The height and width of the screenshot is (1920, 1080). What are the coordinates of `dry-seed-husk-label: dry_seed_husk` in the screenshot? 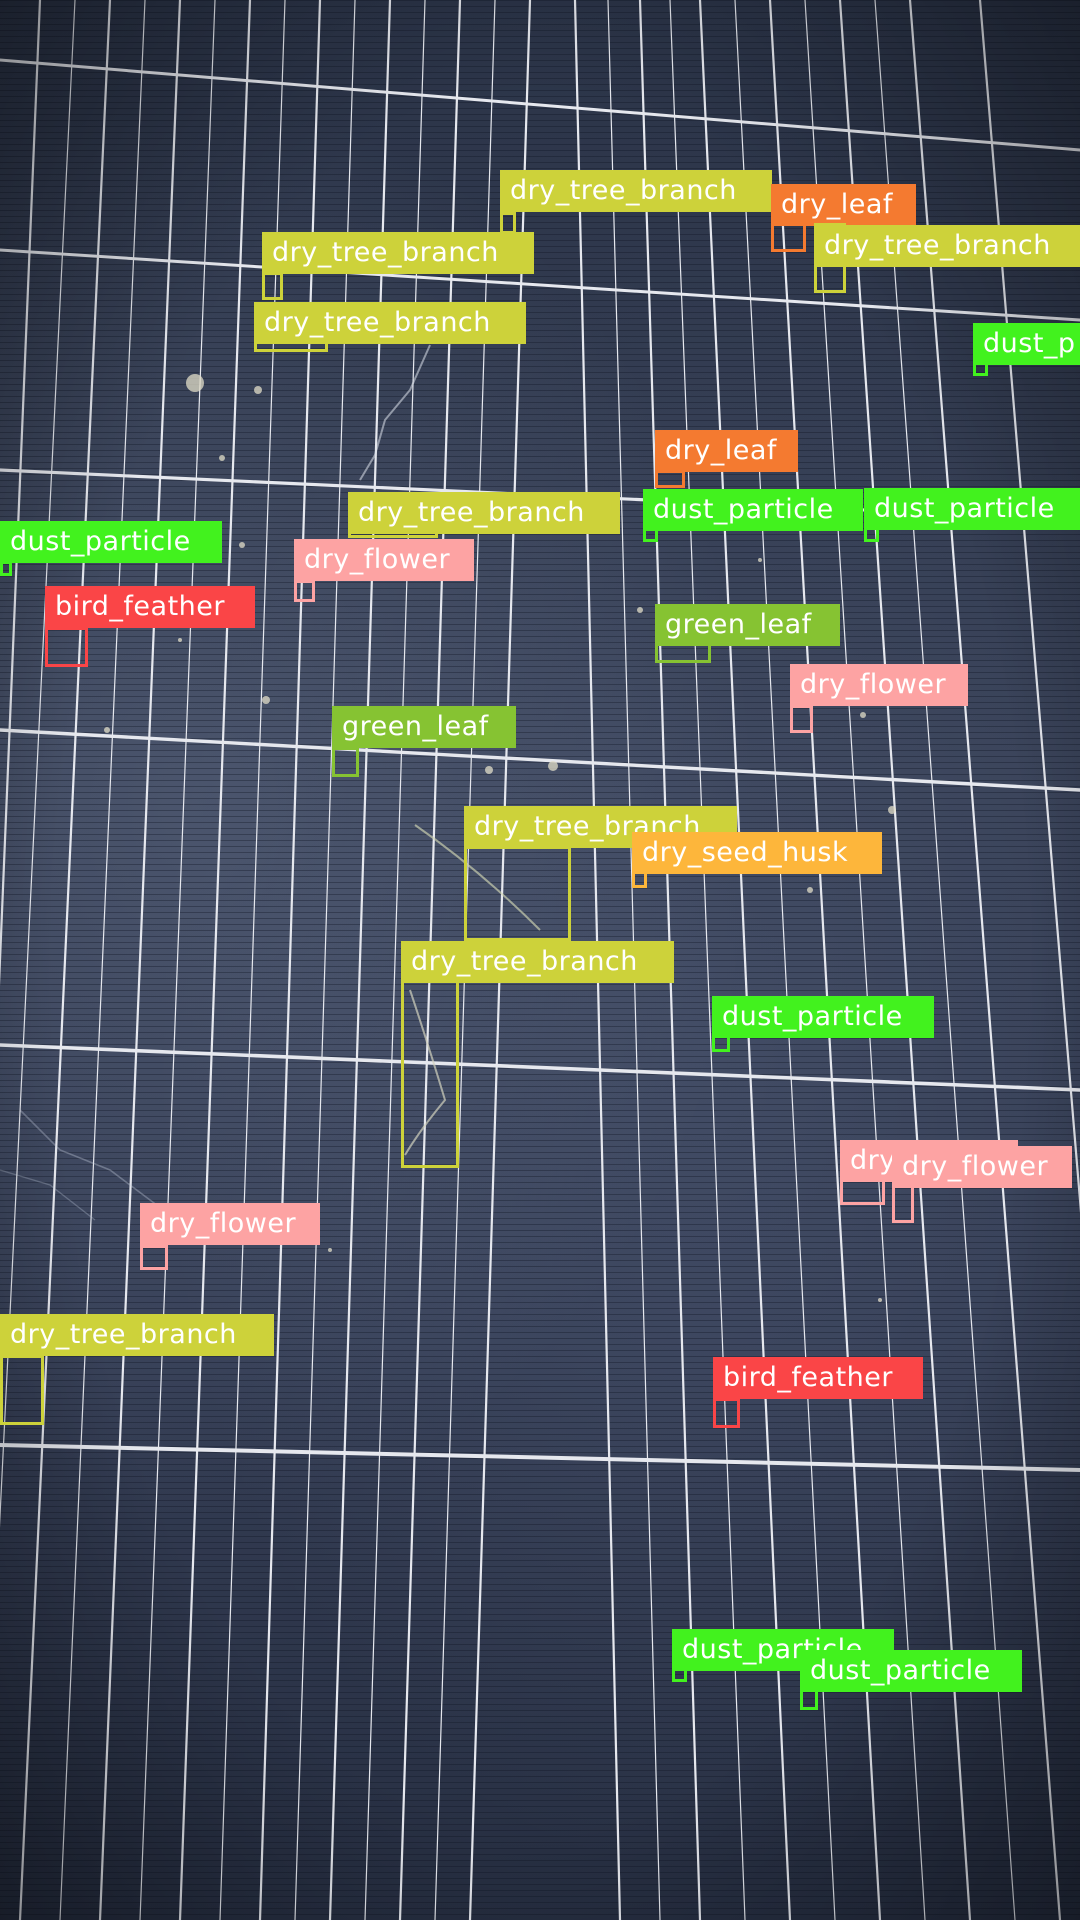 It's located at (757, 853).